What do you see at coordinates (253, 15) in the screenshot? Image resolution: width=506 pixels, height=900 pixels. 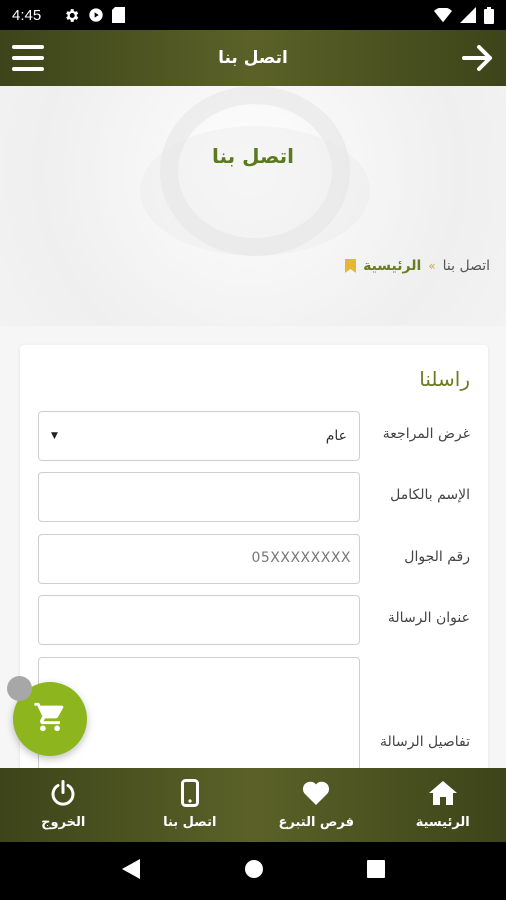 I see `status-bar: 4:45` at bounding box center [253, 15].